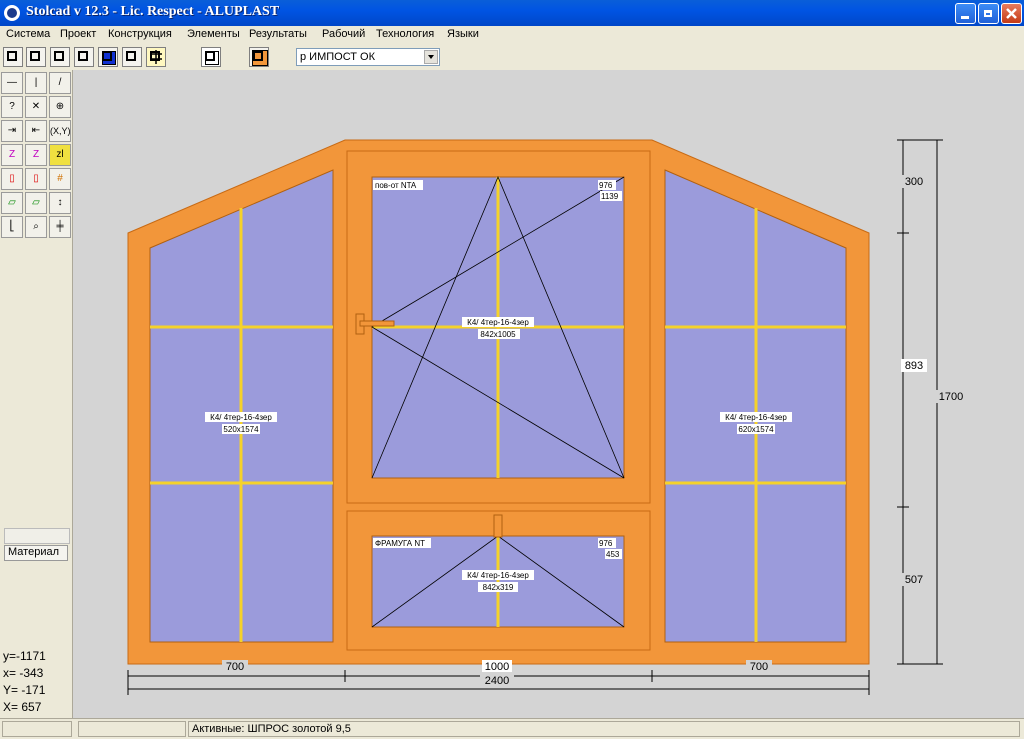 The width and height of the screenshot is (1024, 739). Describe the element at coordinates (22, 707) in the screenshot. I see `coord-x-big: X= 657` at that location.